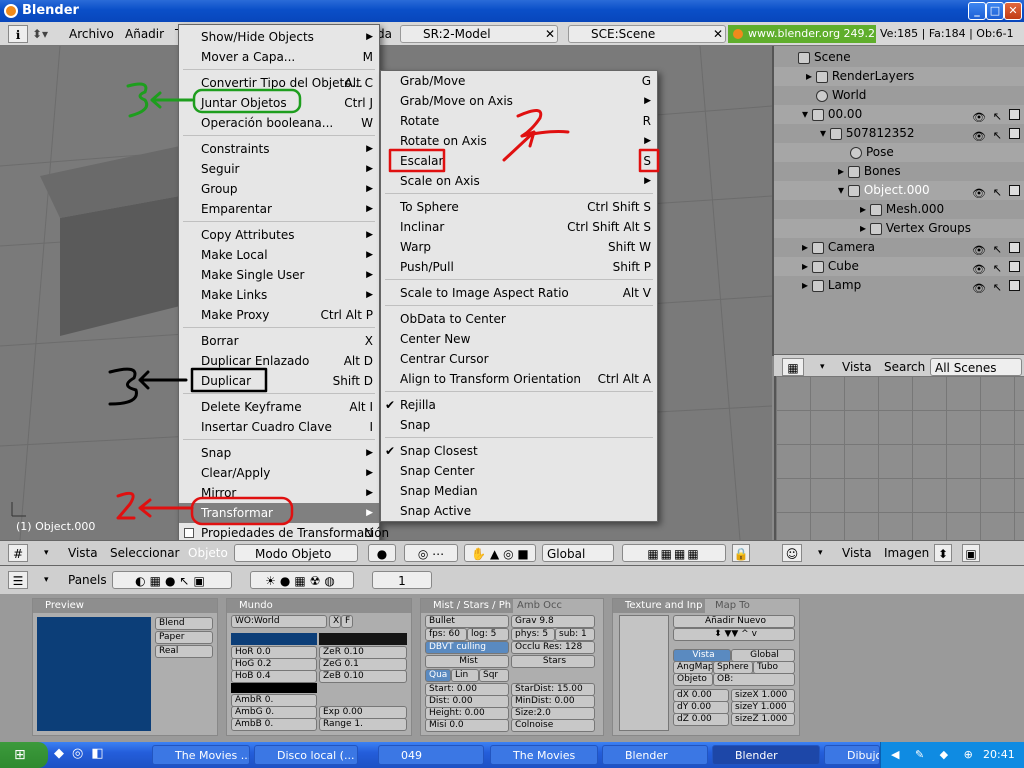 The image size is (1024, 768). What do you see at coordinates (792, 553) in the screenshot?
I see `image-editor-icon: ☺` at bounding box center [792, 553].